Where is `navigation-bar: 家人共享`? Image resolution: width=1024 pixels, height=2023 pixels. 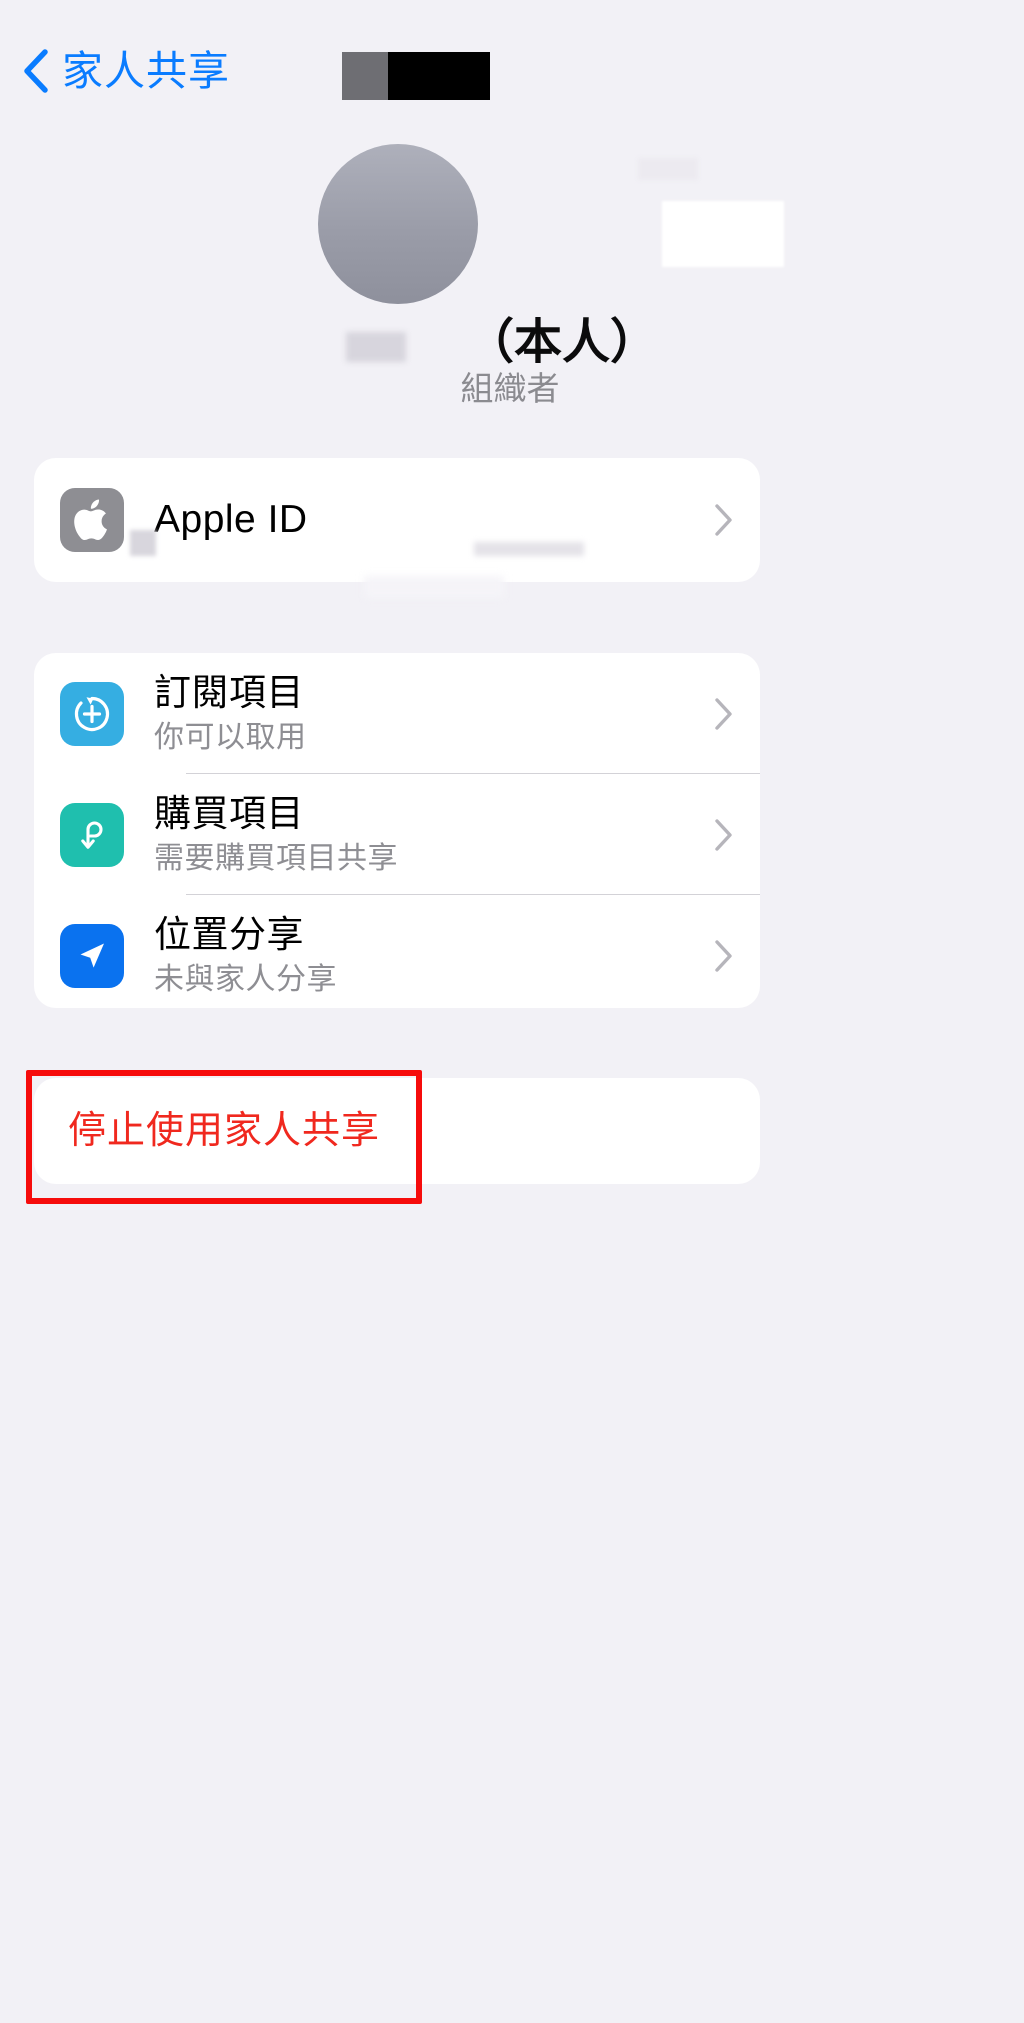 navigation-bar: 家人共享 is located at coordinates (512, 65).